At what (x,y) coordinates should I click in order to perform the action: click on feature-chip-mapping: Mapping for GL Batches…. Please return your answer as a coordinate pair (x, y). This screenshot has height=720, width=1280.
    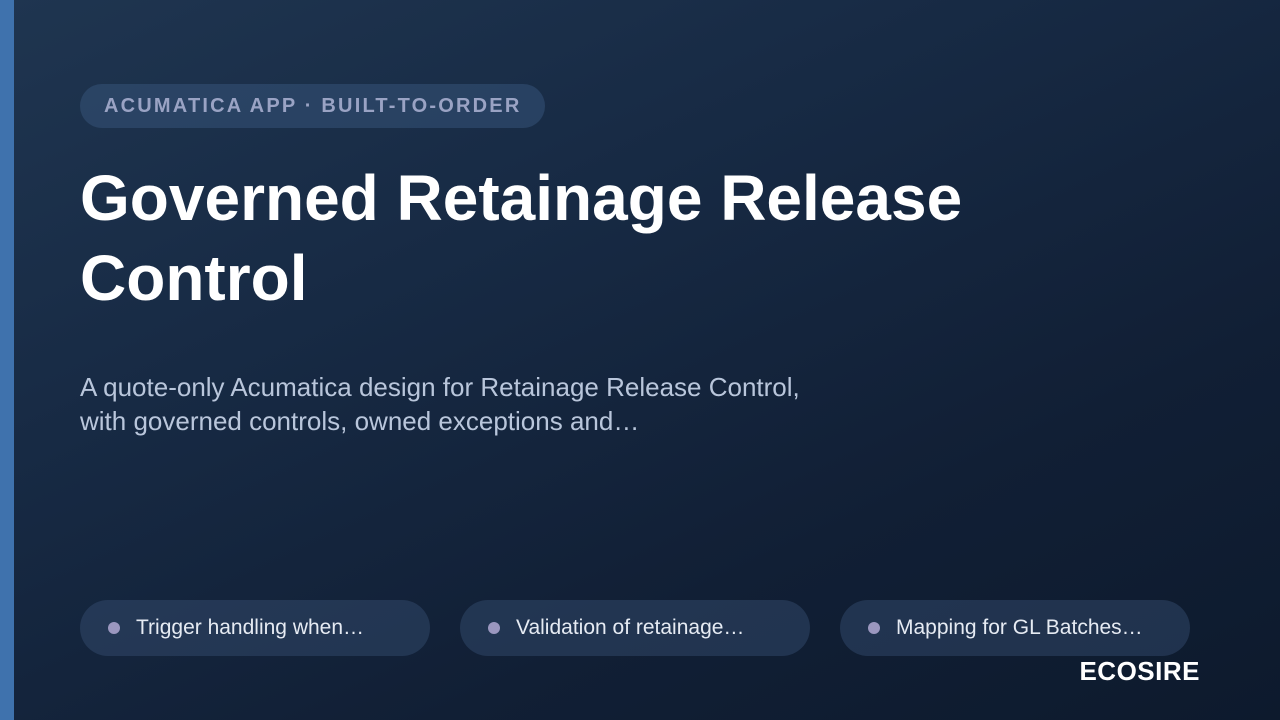
    Looking at the image, I should click on (1015, 628).